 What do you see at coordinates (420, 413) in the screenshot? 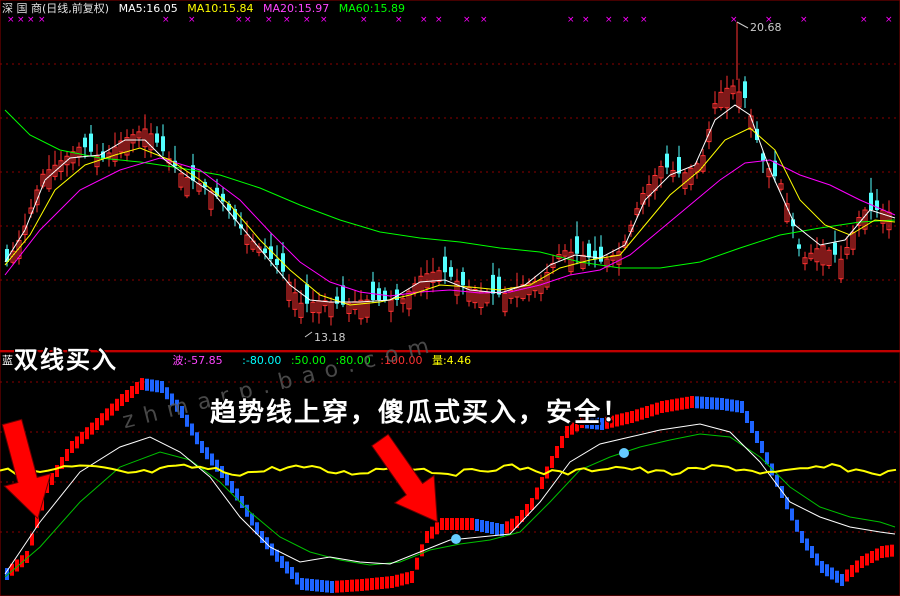
I see `caption-trend-cross: 趋势线上穿，傻瓜式买入，安全！` at bounding box center [420, 413].